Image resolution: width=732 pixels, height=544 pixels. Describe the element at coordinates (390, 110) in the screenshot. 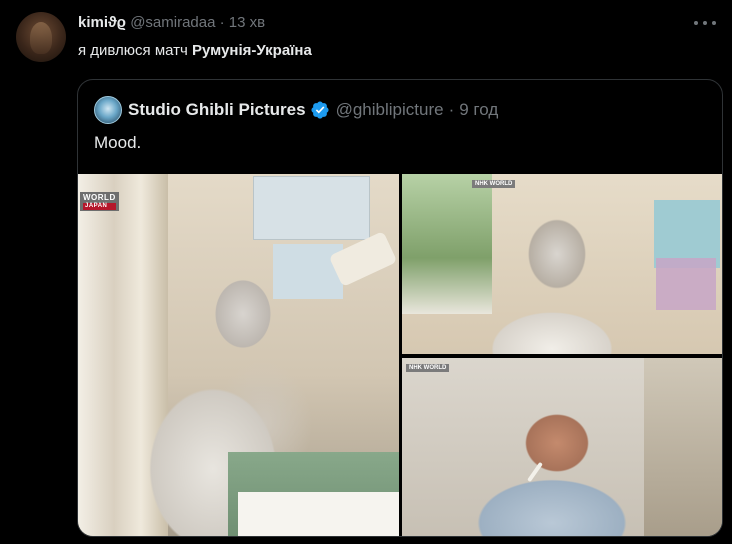

I see `quoted-author-handle: @ghiblipicture` at that location.